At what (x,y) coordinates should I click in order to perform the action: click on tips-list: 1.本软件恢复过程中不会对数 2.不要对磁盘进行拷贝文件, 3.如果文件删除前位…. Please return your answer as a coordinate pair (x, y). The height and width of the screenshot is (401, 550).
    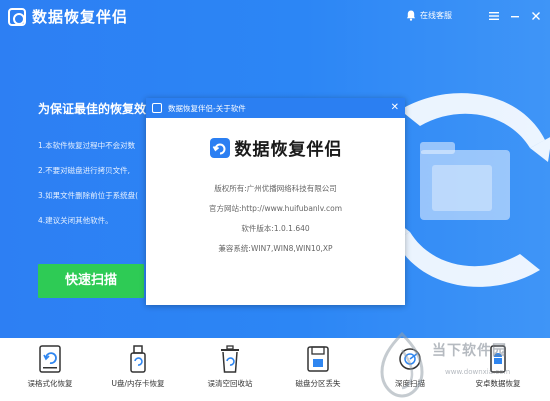
    Looking at the image, I should click on (98, 191).